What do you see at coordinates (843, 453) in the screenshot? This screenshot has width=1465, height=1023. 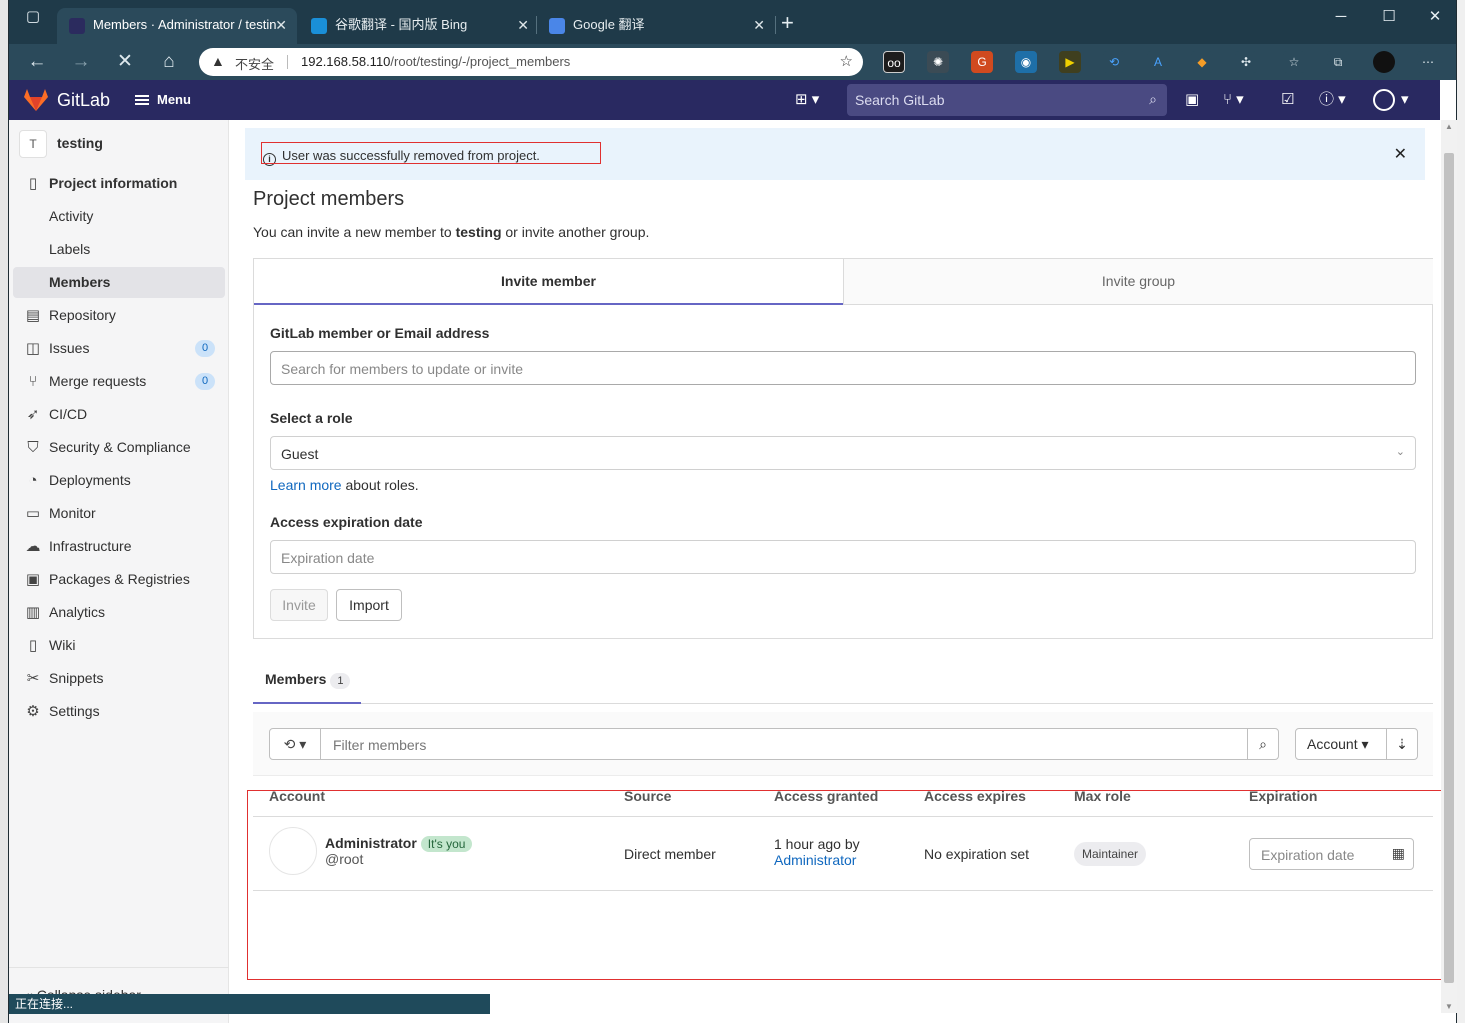 I see `role-select: Guest ⌄` at bounding box center [843, 453].